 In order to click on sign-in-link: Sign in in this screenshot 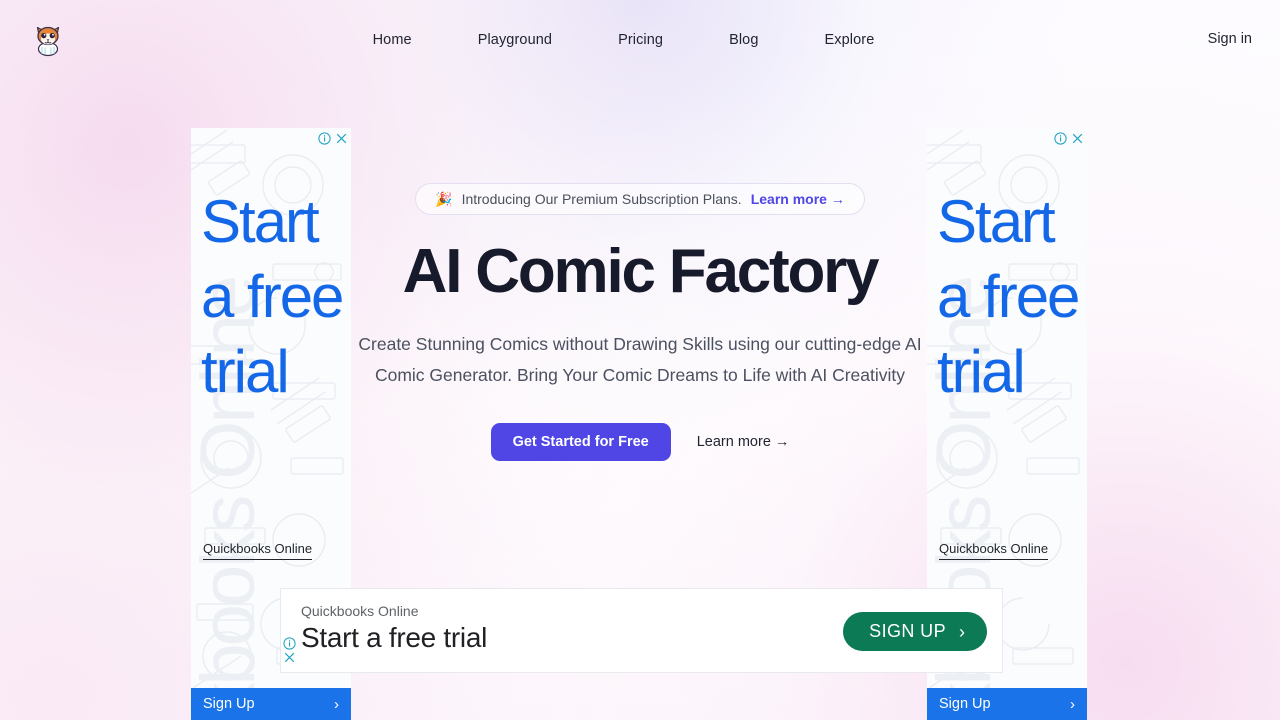, I will do `click(1230, 39)`.